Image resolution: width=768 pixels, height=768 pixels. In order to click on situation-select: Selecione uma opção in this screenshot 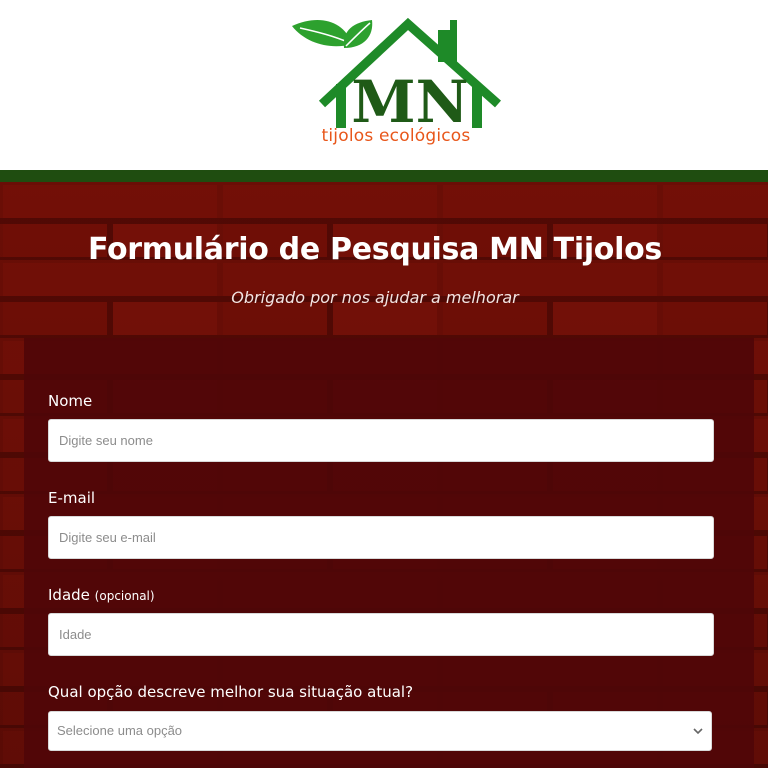, I will do `click(380, 731)`.